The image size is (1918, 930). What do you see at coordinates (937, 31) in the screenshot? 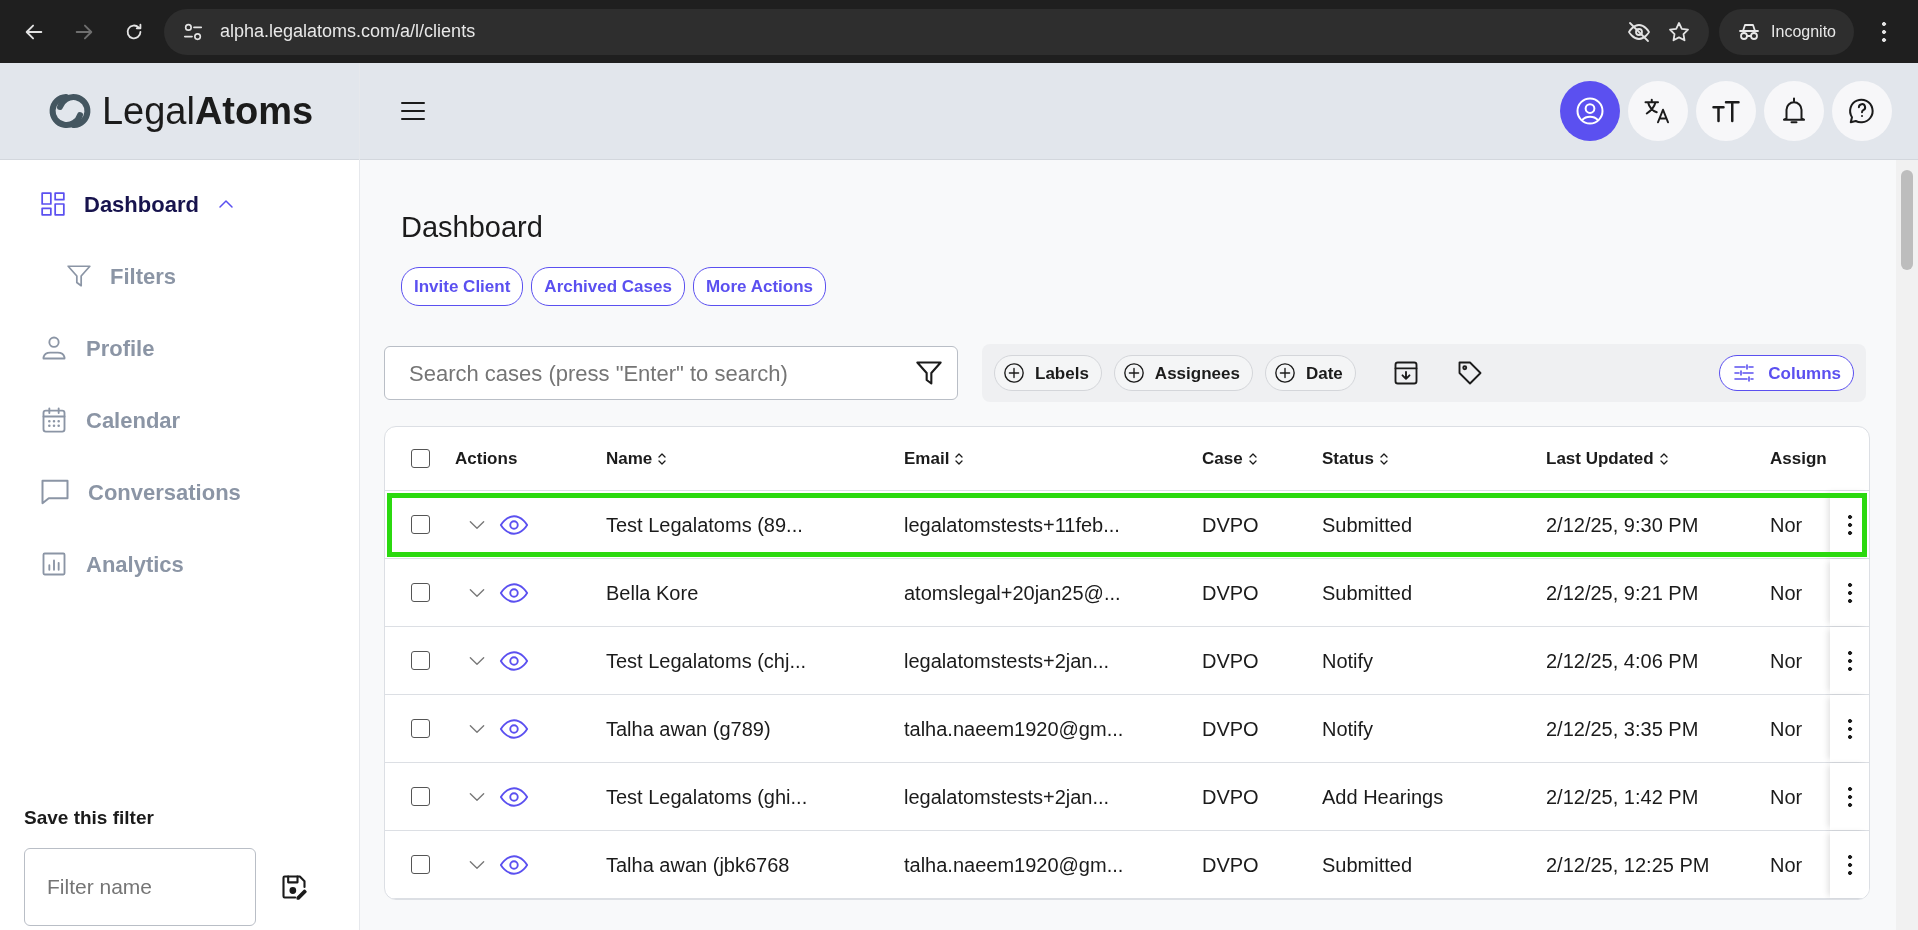
I see `address-bar: alpha.legalatoms.com/a/l/clients` at bounding box center [937, 31].